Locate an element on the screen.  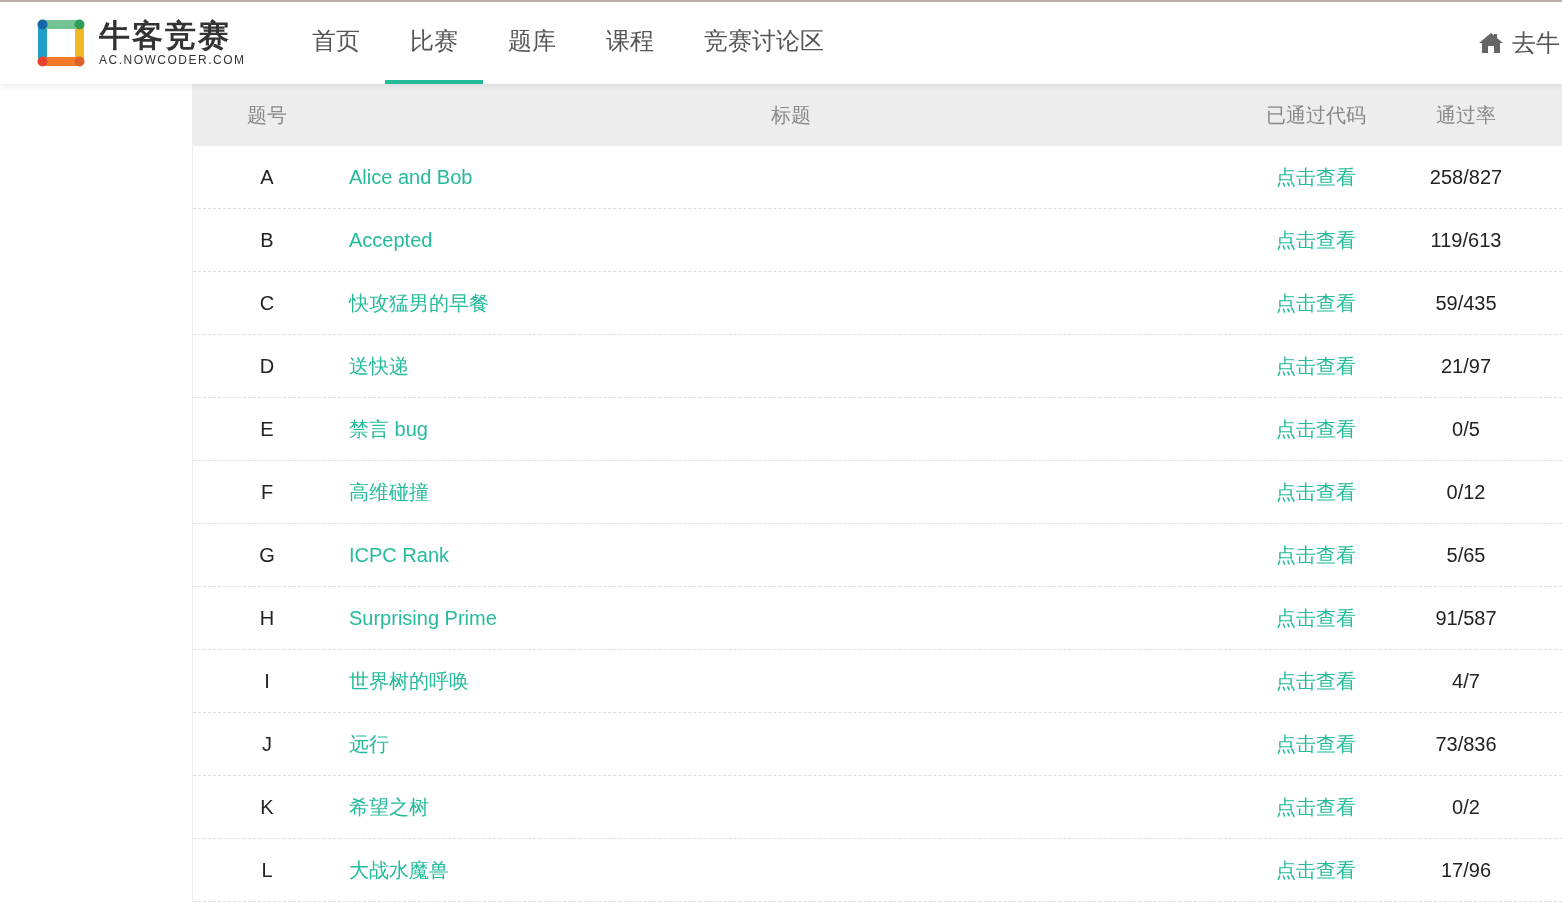
problem-id: B is located at coordinates (267, 240).